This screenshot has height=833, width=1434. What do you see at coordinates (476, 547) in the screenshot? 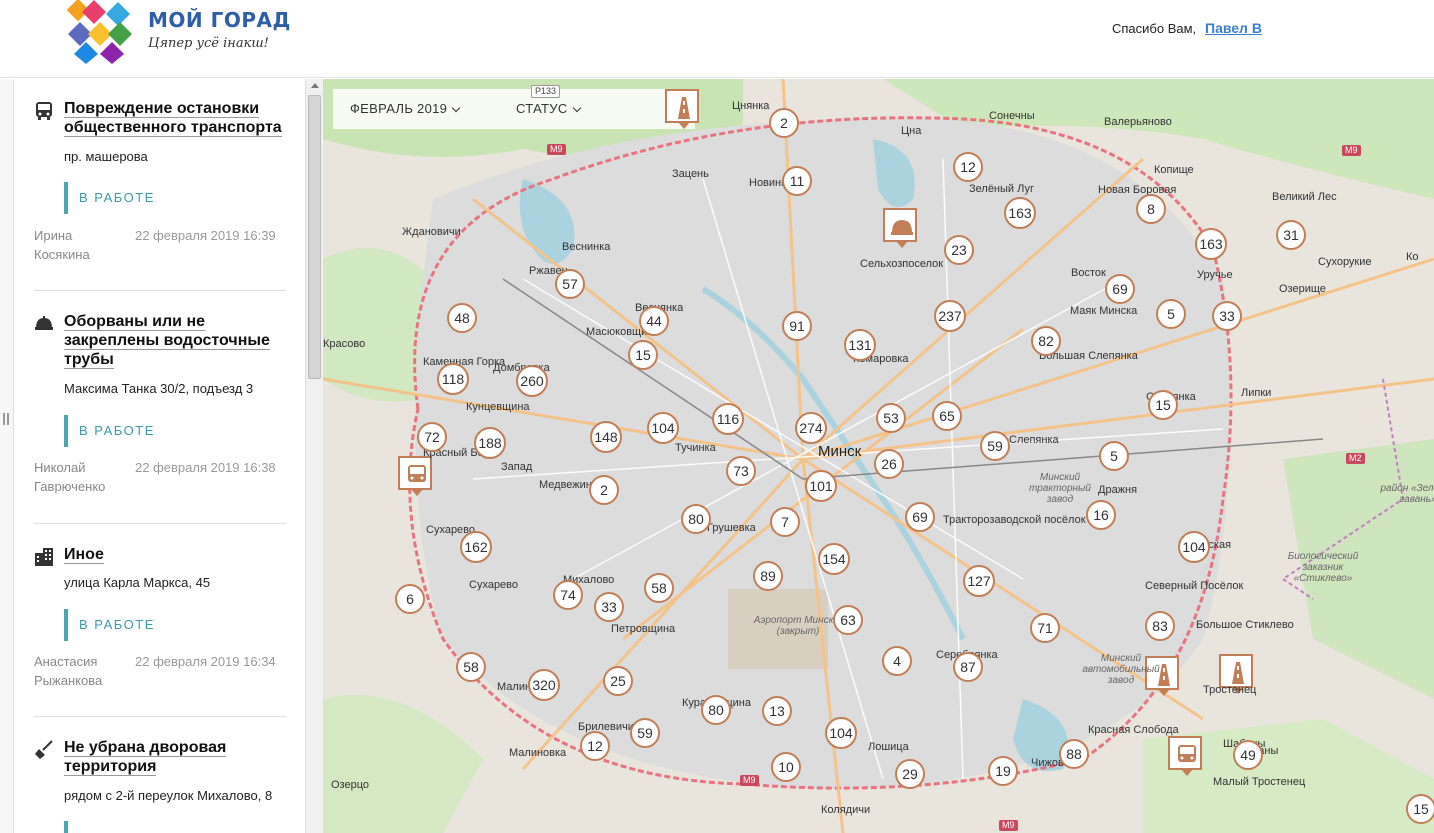
I see `issue-cluster: 162` at bounding box center [476, 547].